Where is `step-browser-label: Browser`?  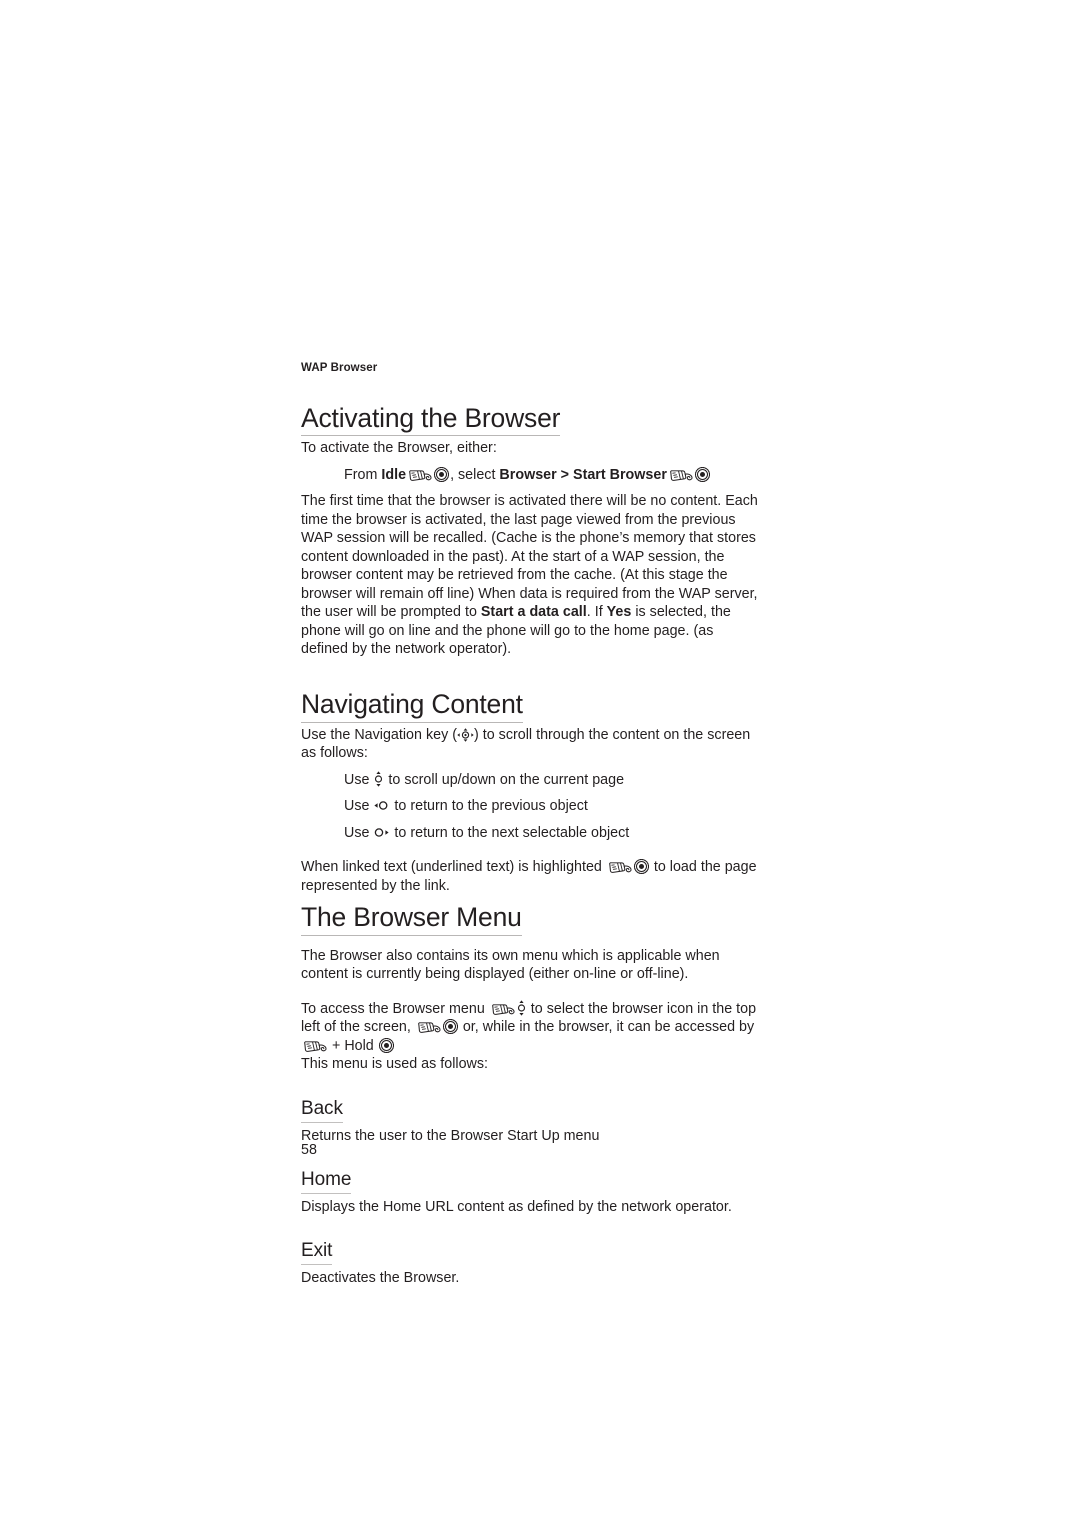
step-browser-label: Browser is located at coordinates (528, 474).